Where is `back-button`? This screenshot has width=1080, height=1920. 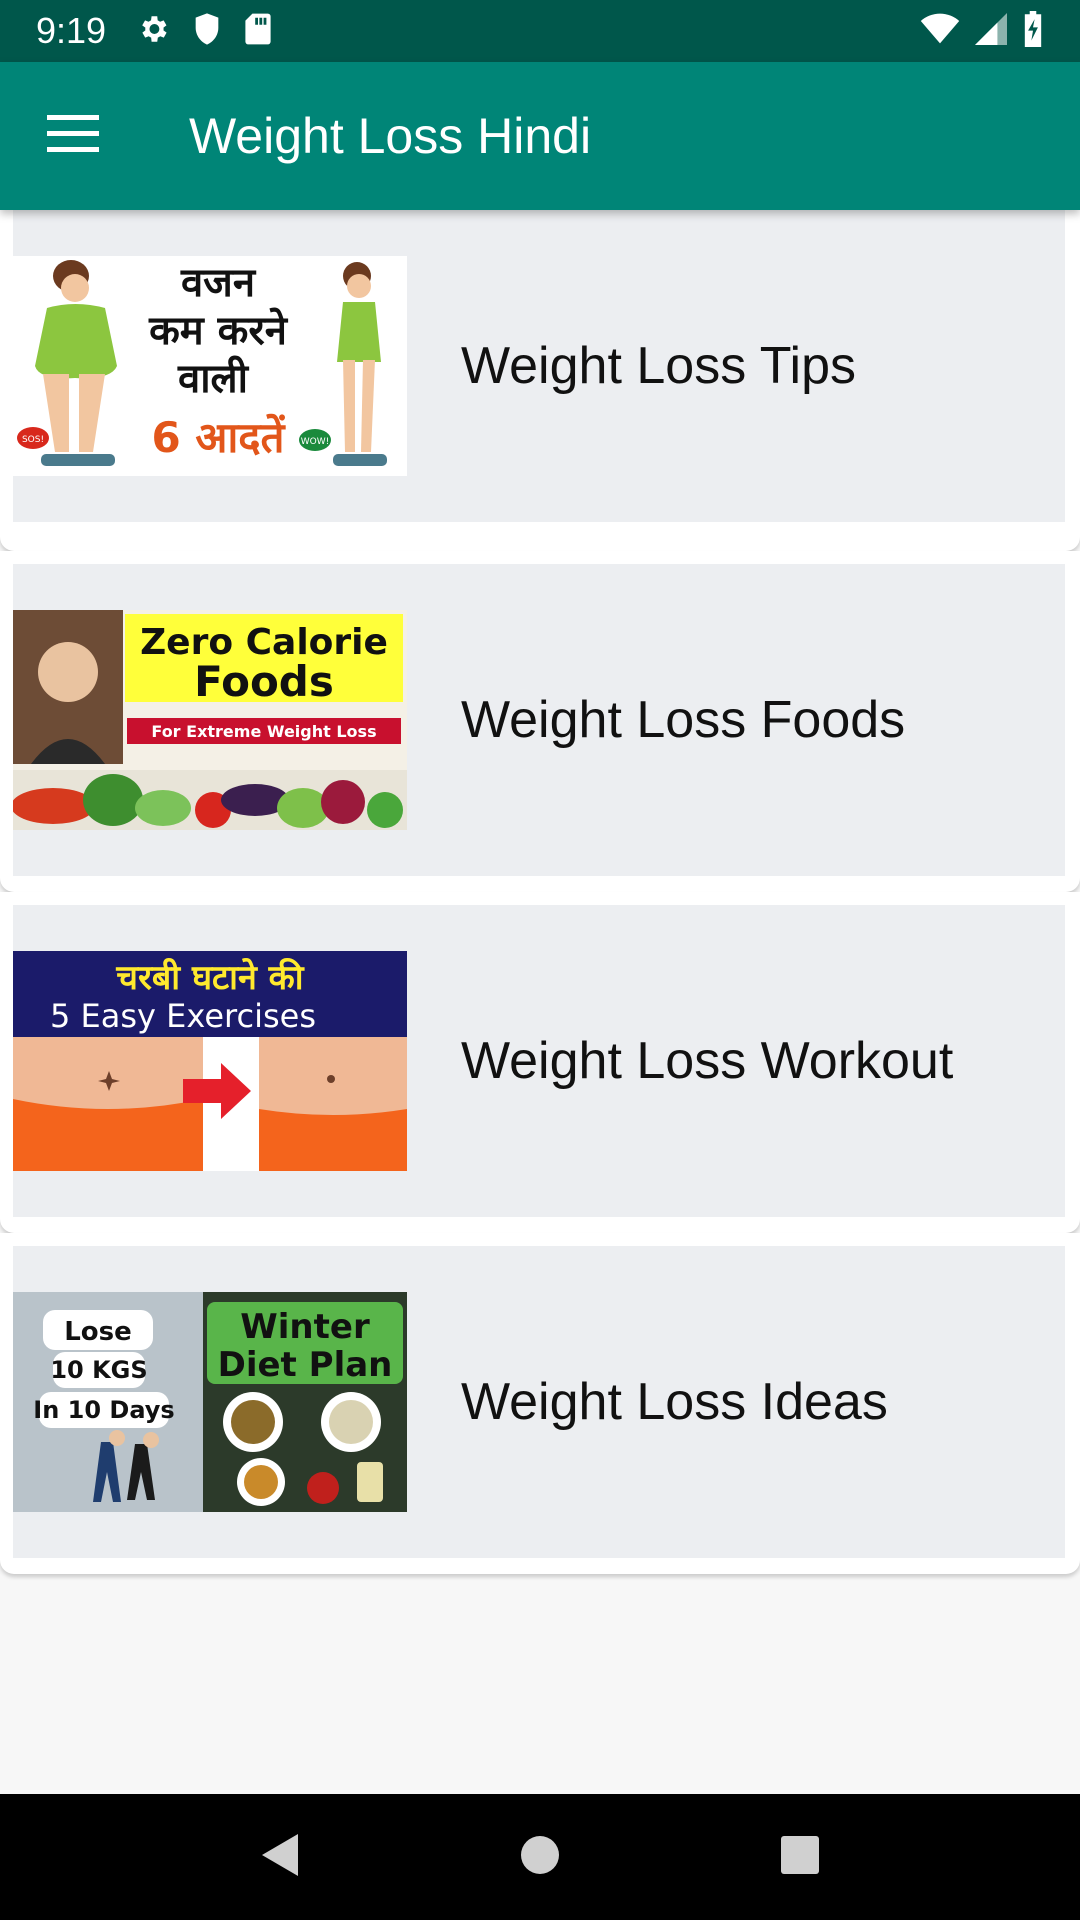
back-button is located at coordinates (280, 1857).